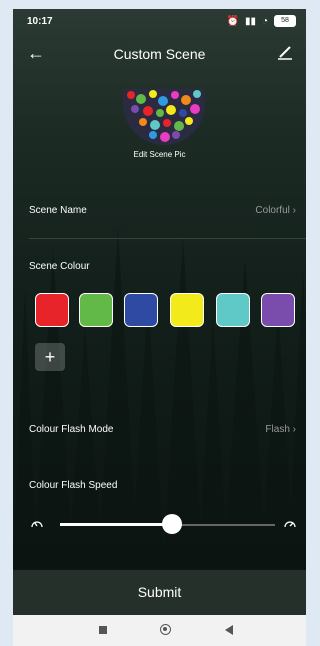  I want to click on system-nav-bar, so click(159, 630).